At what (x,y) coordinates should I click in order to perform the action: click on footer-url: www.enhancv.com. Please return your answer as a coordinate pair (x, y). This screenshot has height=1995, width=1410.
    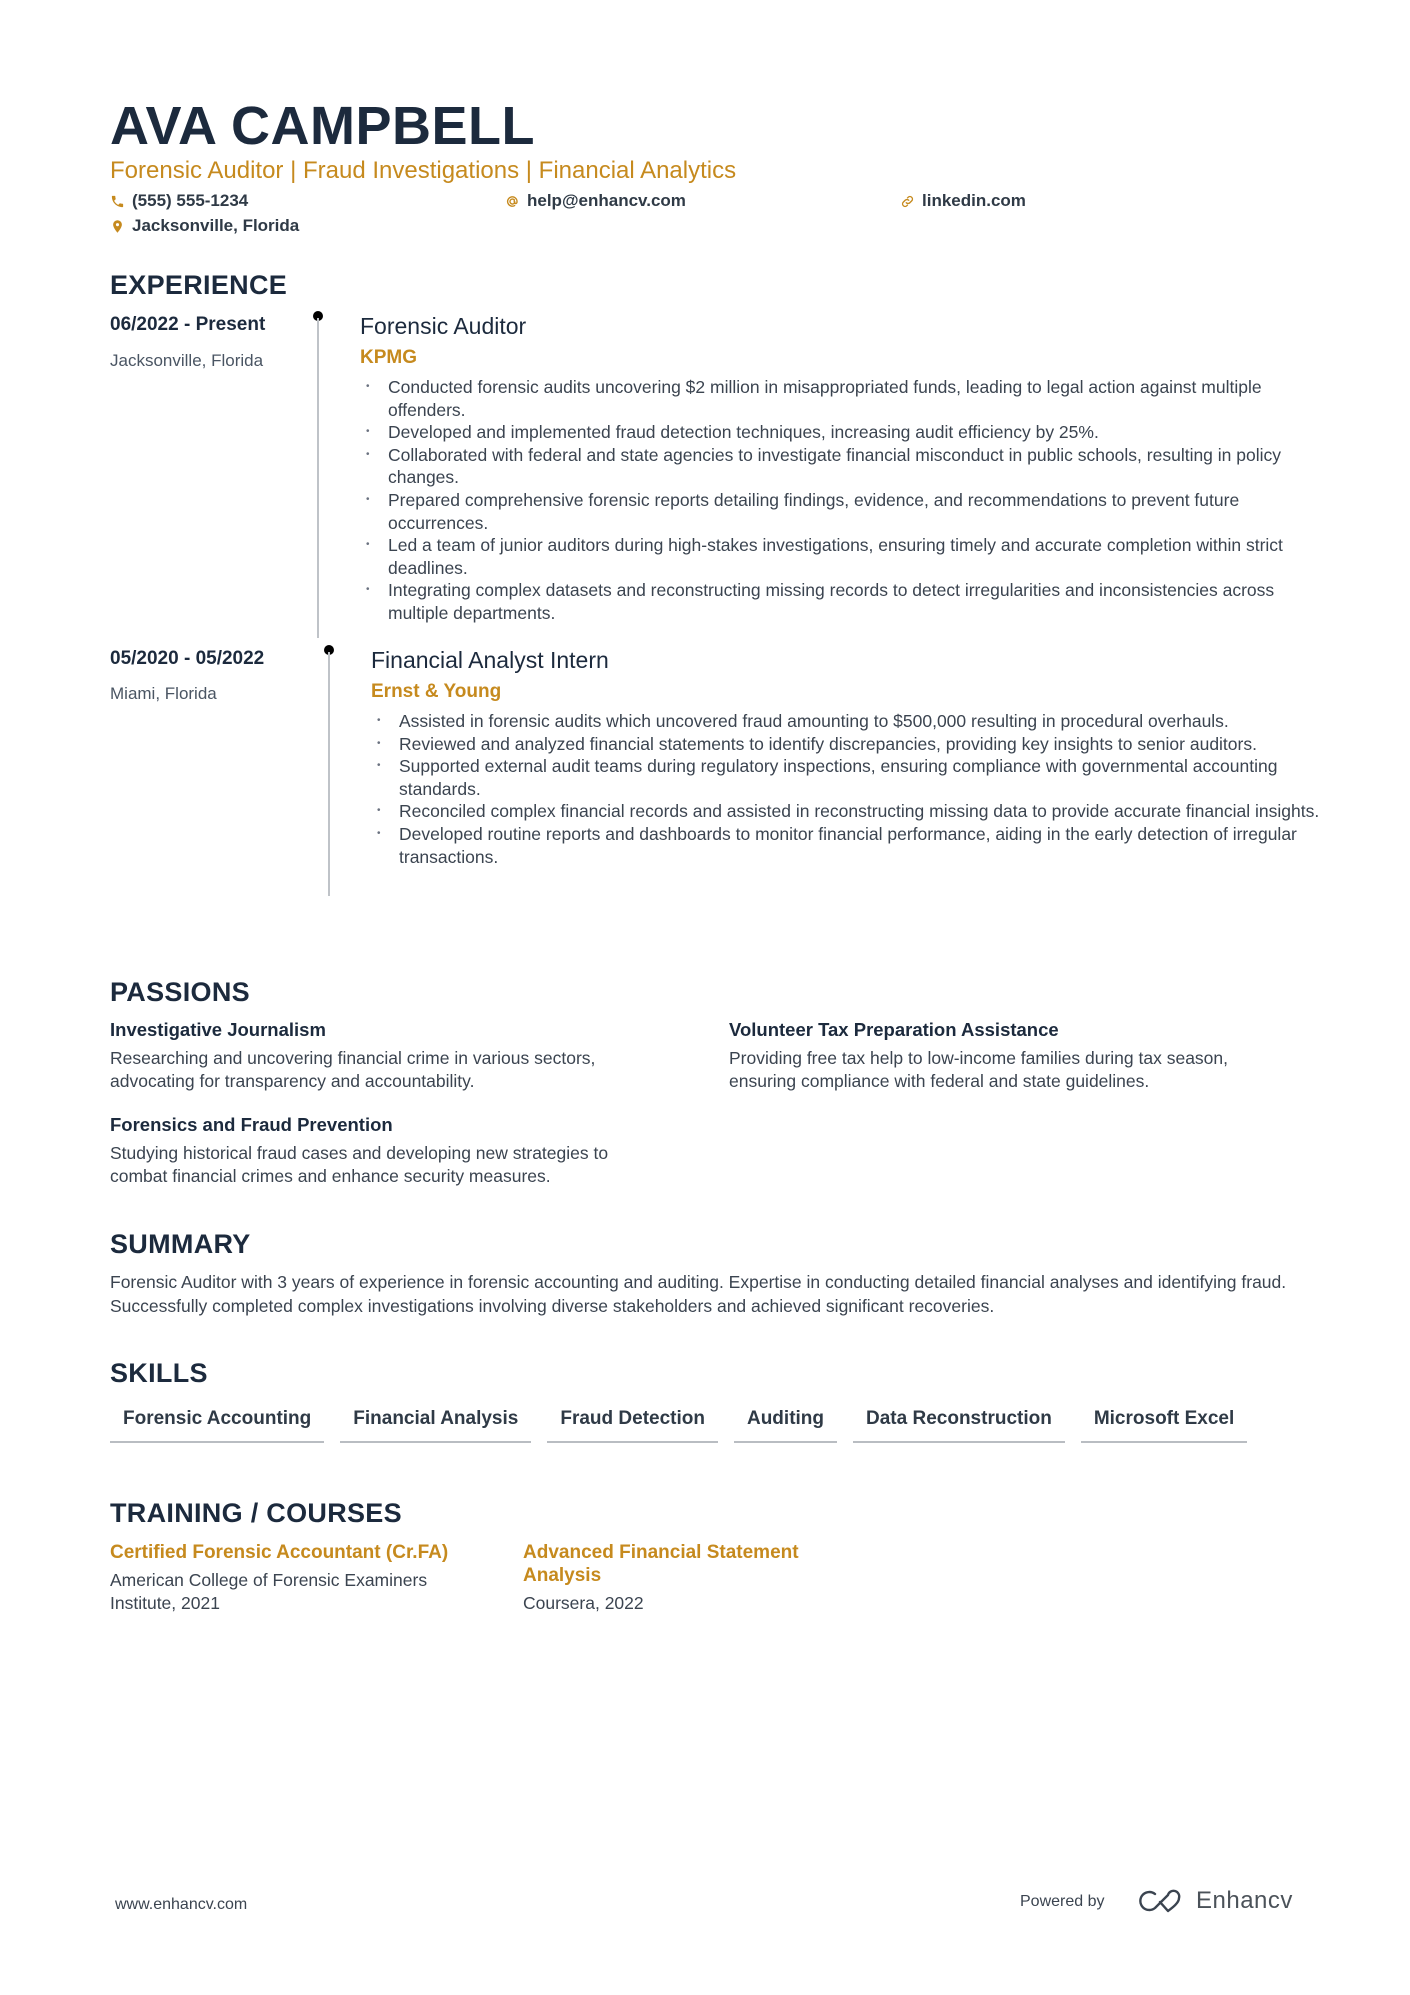
    Looking at the image, I should click on (181, 1905).